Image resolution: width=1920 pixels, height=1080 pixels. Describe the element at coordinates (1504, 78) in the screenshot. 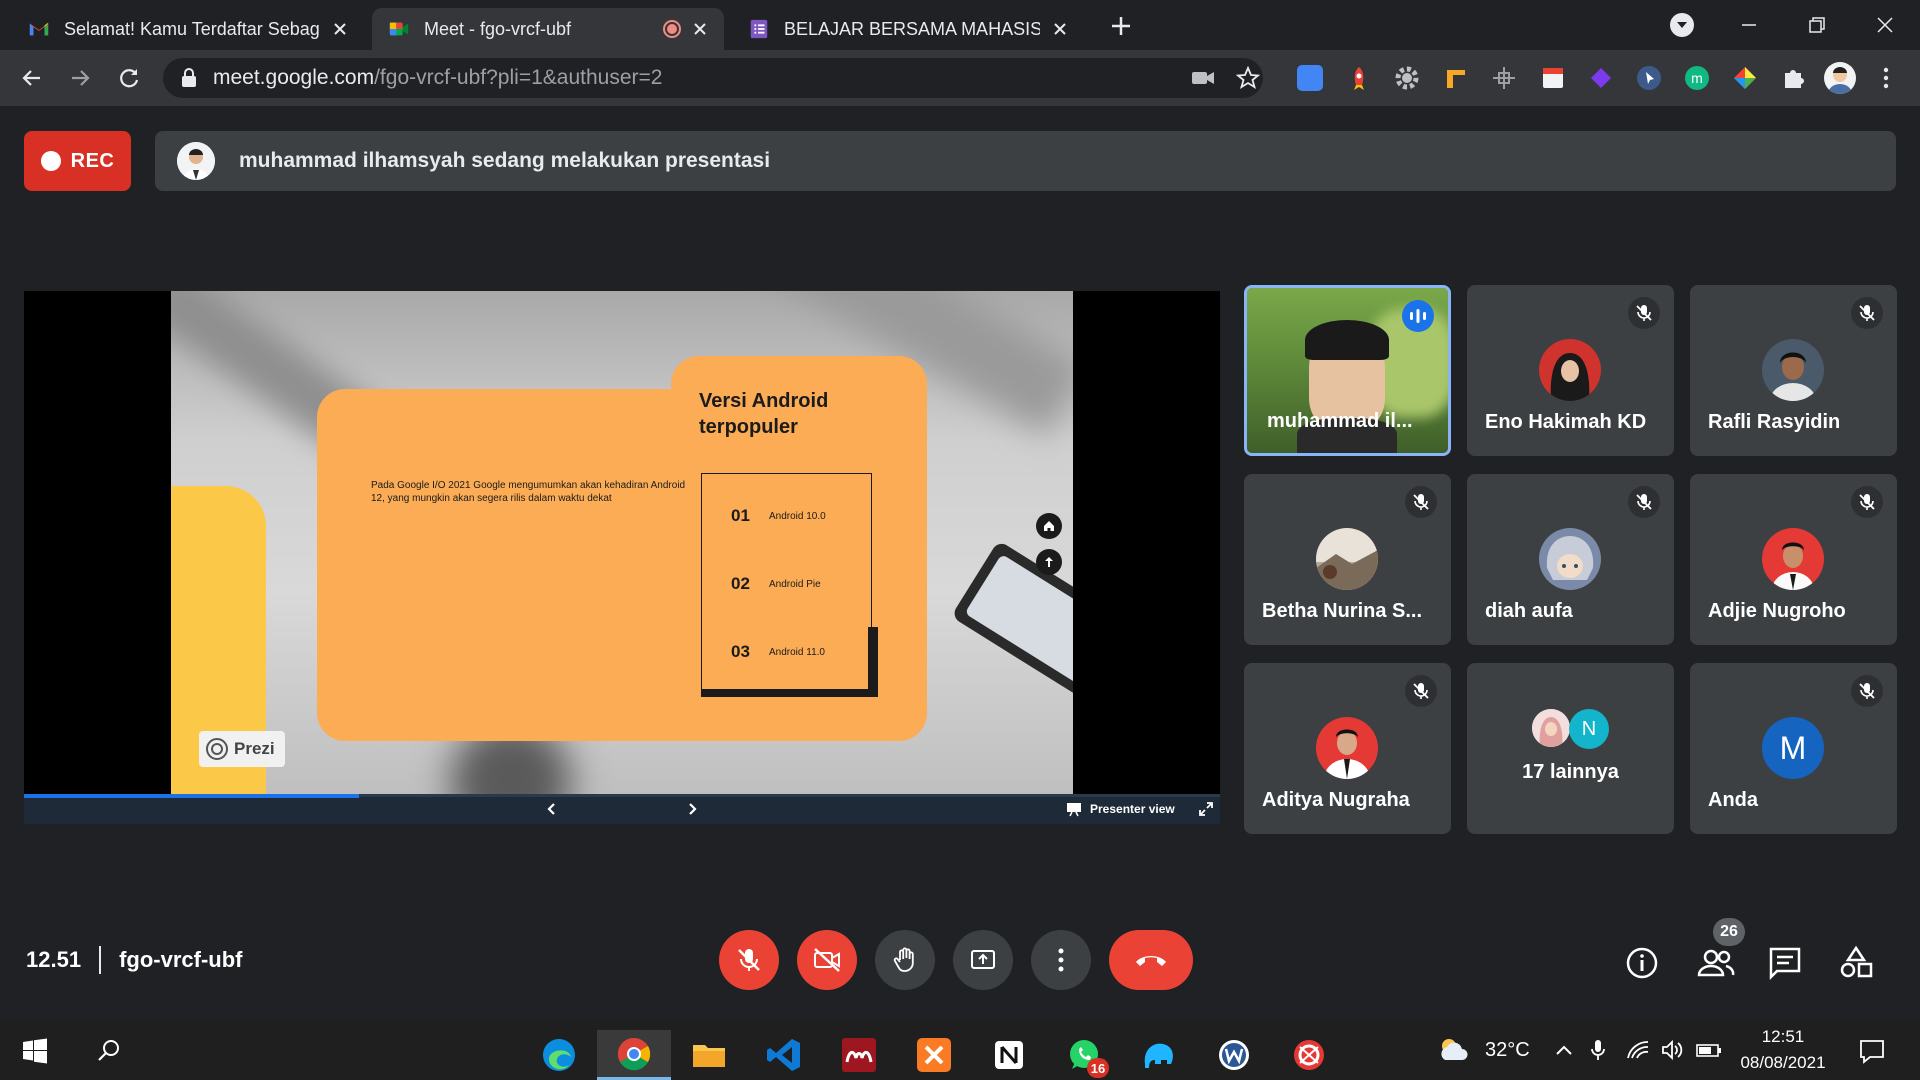

I see `crosshair-extension-icon` at that location.